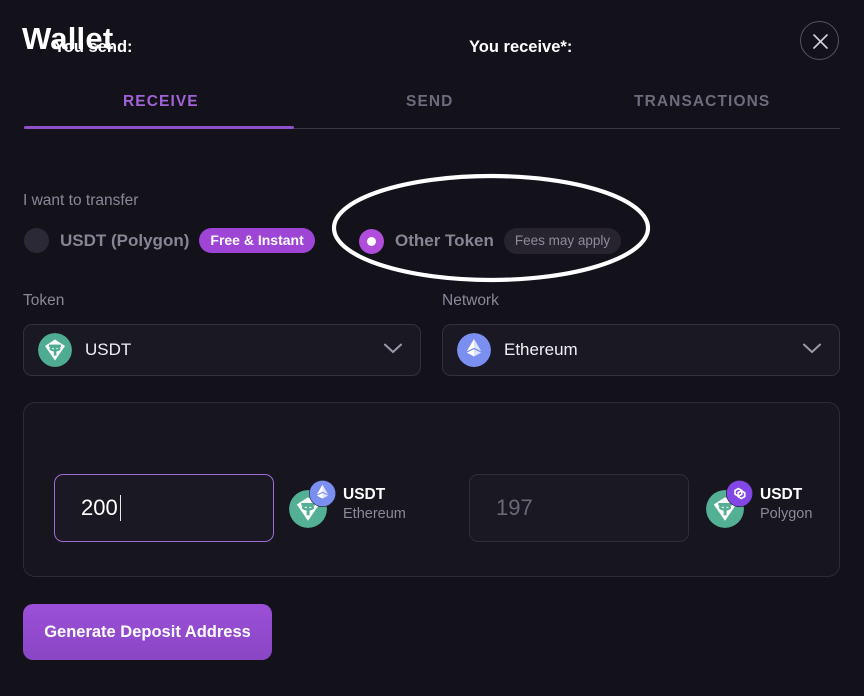 Image resolution: width=864 pixels, height=696 pixels. Describe the element at coordinates (786, 513) in the screenshot. I see `receive-token-network: Polygon` at that location.